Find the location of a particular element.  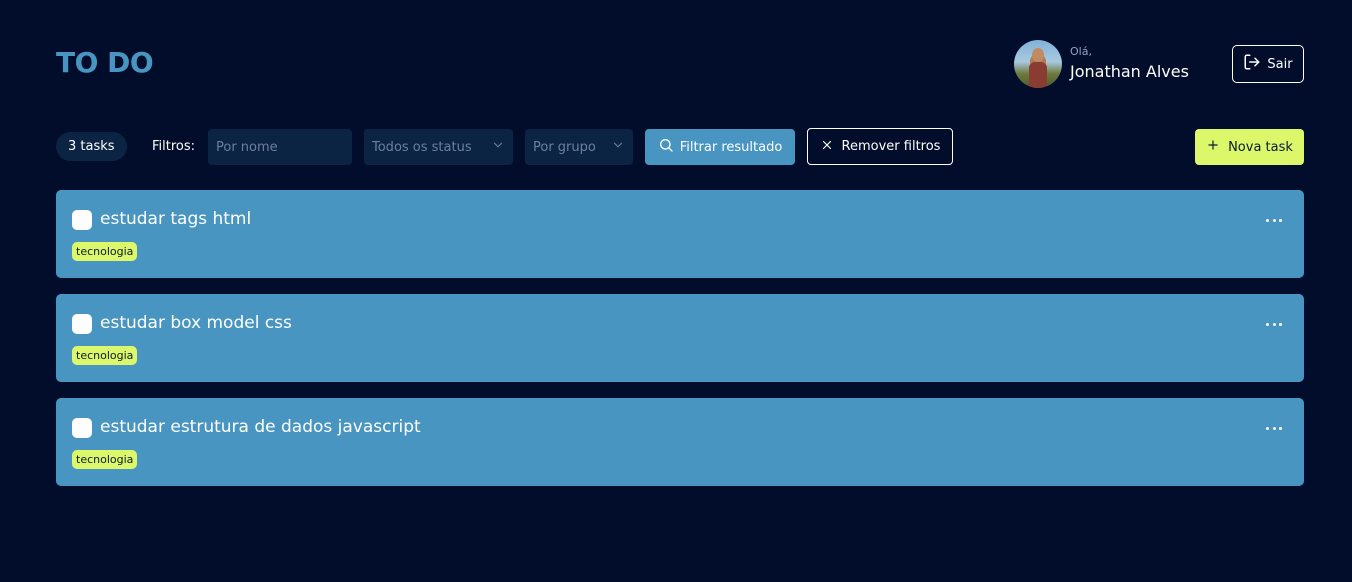

user-name: Jonathan Alves is located at coordinates (1129, 71).